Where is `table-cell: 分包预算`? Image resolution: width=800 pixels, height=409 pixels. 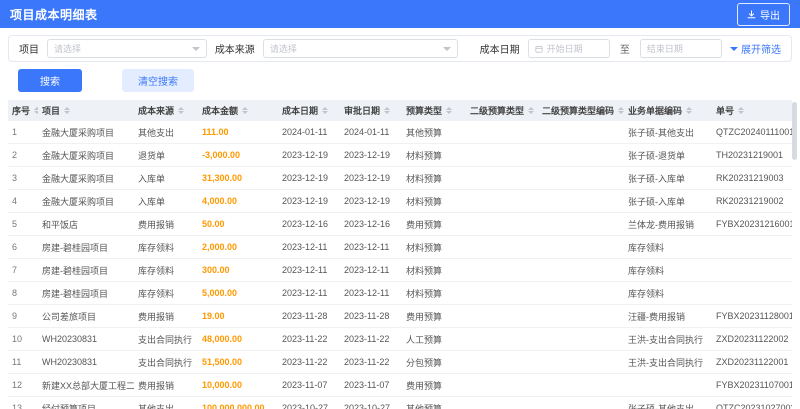 table-cell: 分包预算 is located at coordinates (434, 362).